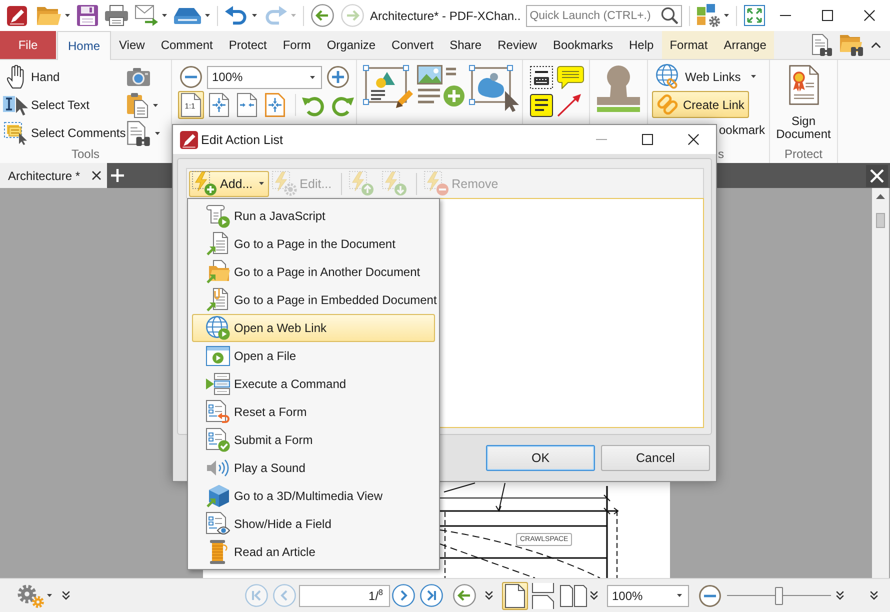 The width and height of the screenshot is (890, 612). Describe the element at coordinates (569, 105) in the screenshot. I see `arrow-icon` at that location.